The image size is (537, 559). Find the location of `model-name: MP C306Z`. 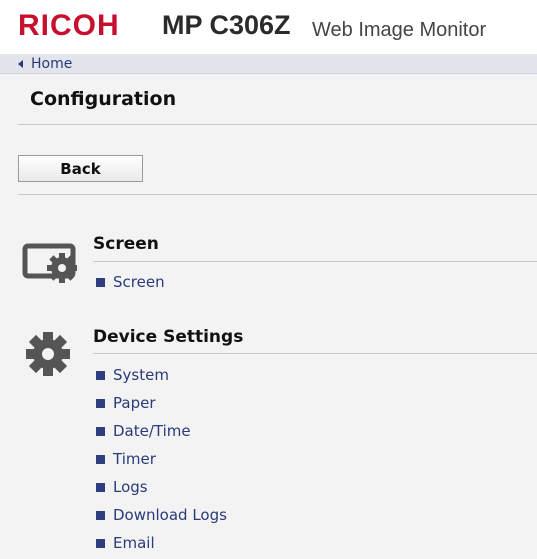

model-name: MP C306Z is located at coordinates (226, 25).